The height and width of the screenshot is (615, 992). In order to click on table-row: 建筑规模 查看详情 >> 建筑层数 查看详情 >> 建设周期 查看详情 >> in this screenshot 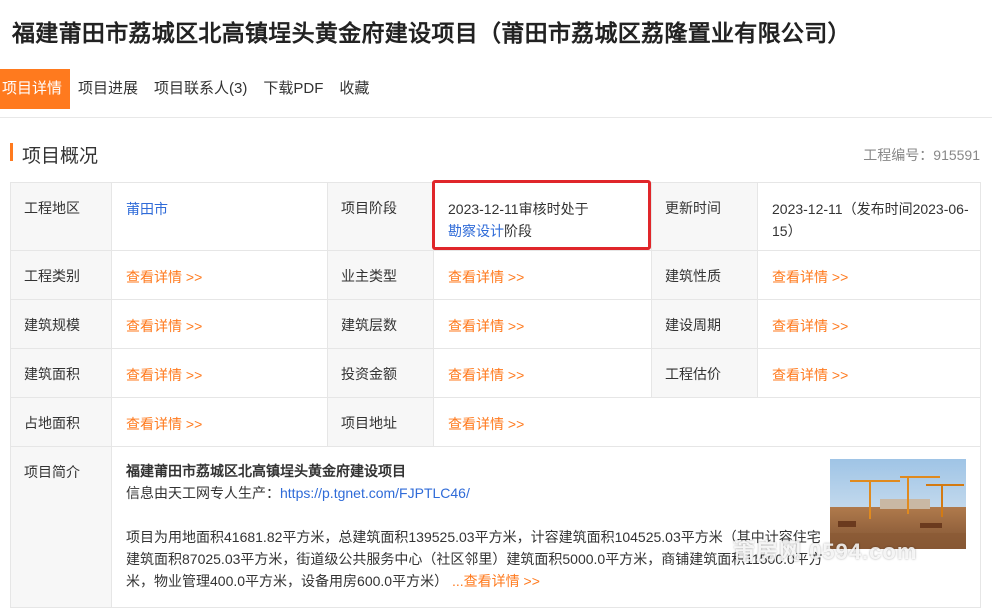, I will do `click(495, 324)`.